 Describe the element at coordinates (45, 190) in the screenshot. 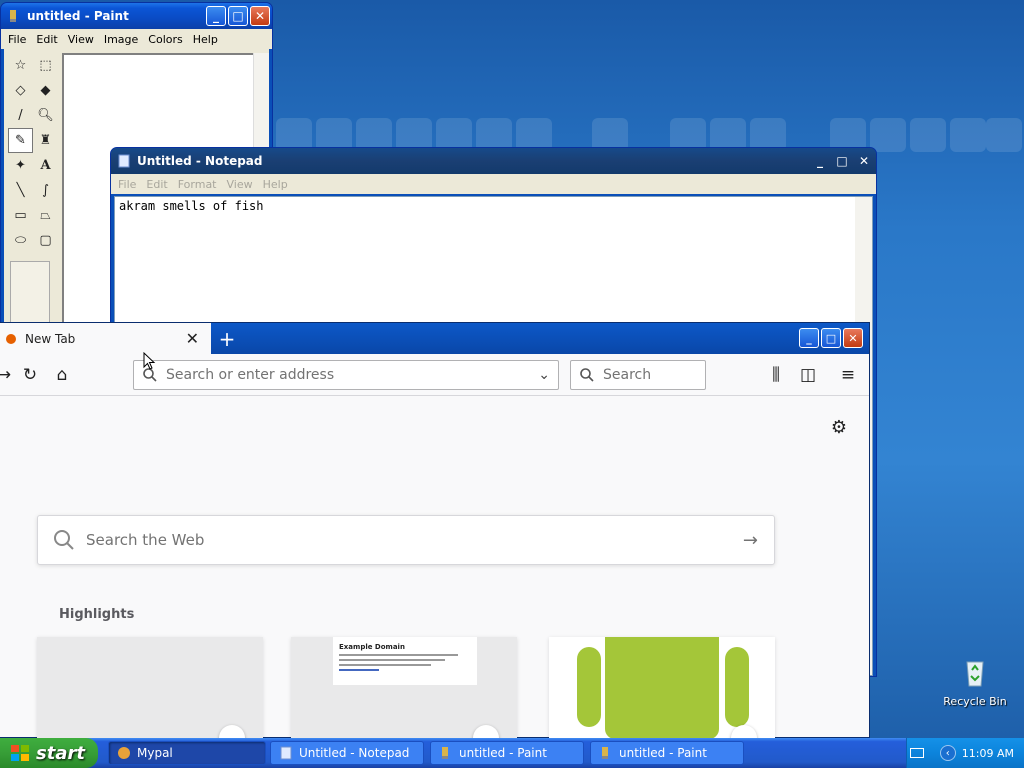

I see `curve-icon: ∫` at that location.